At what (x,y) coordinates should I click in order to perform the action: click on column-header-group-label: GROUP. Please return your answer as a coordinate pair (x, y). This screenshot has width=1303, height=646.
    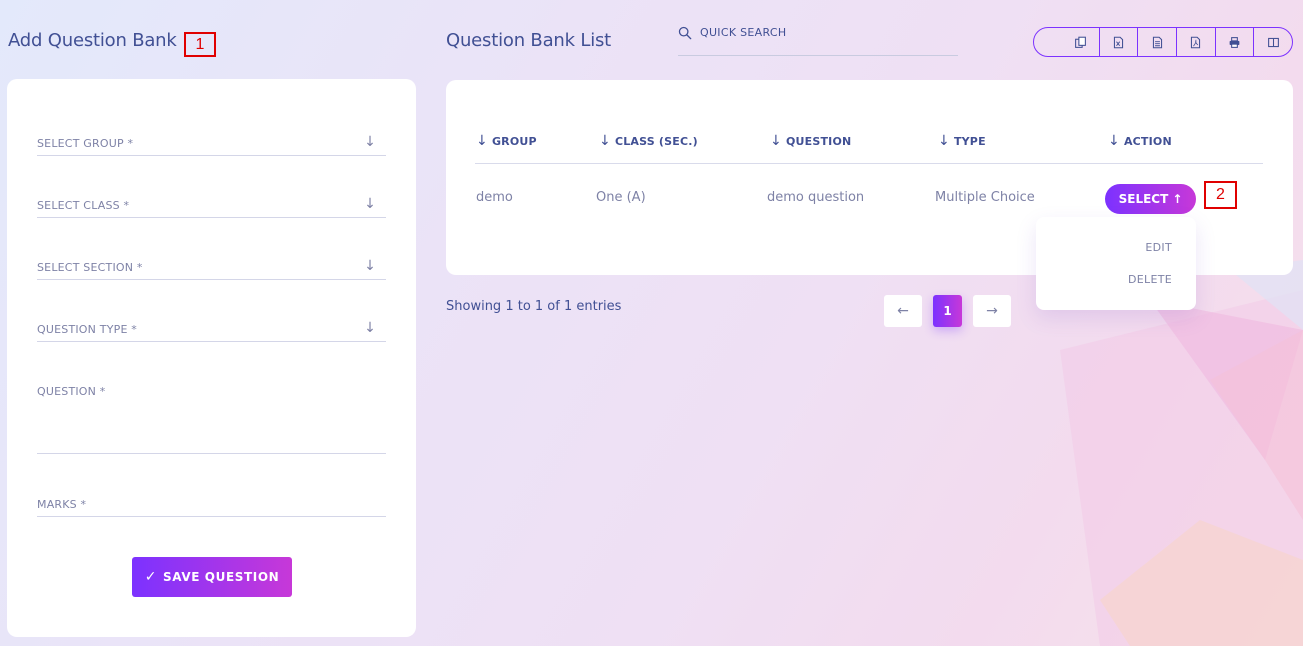
    Looking at the image, I should click on (514, 141).